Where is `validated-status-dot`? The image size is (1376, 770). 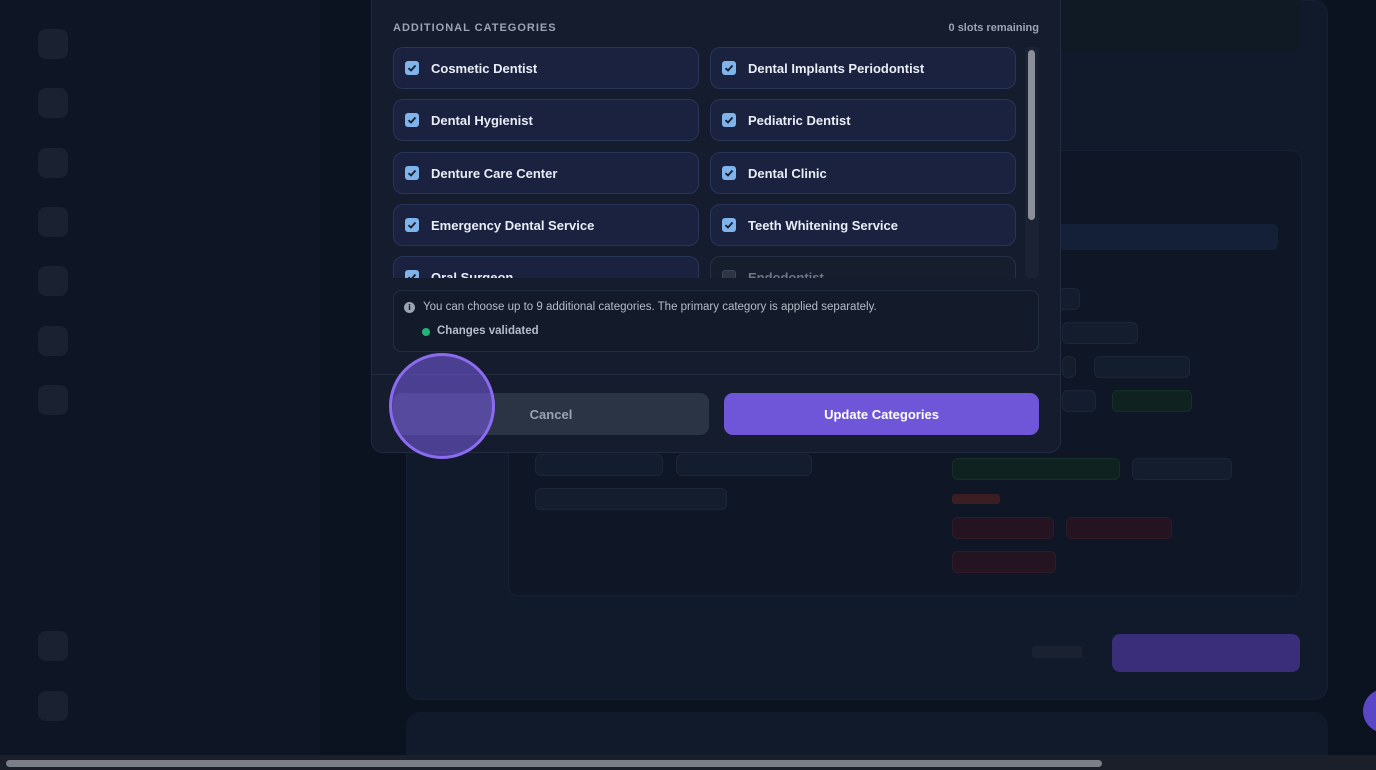 validated-status-dot is located at coordinates (426, 332).